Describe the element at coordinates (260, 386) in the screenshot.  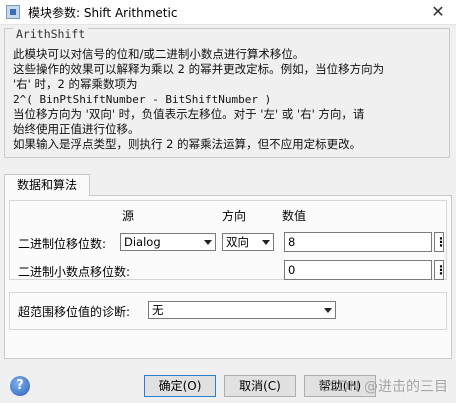
I see `cancel-button: 取消(C)` at that location.